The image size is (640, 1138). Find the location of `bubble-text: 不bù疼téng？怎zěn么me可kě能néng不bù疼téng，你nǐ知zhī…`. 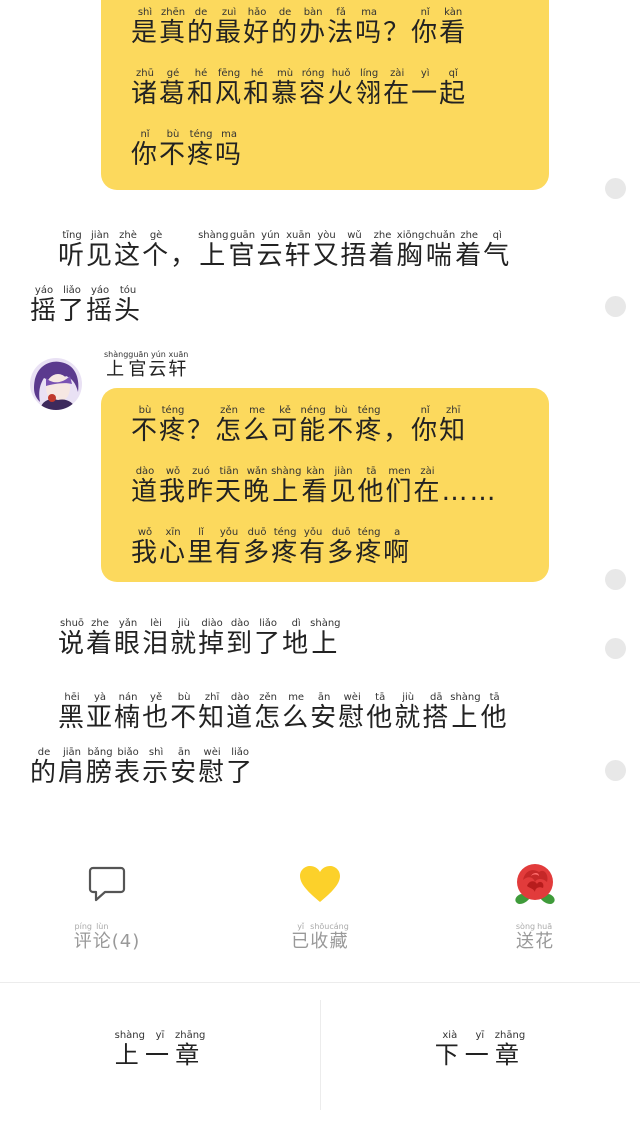

bubble-text: 不bù疼téng？怎zěn么me可kě能néng不bù疼téng，你nǐ知zhī… is located at coordinates (328, 493).